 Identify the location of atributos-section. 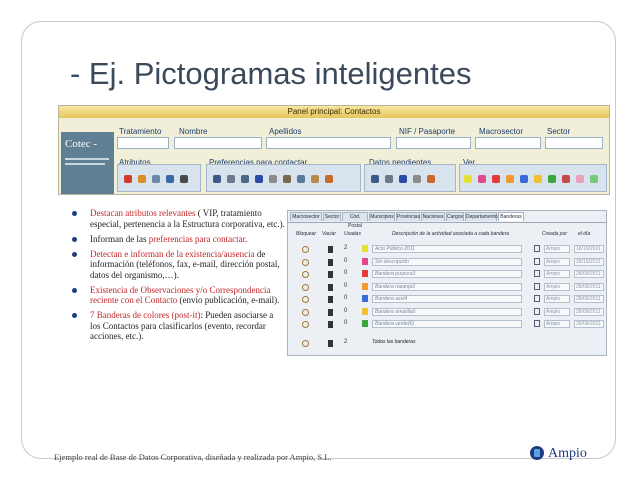
(159, 178).